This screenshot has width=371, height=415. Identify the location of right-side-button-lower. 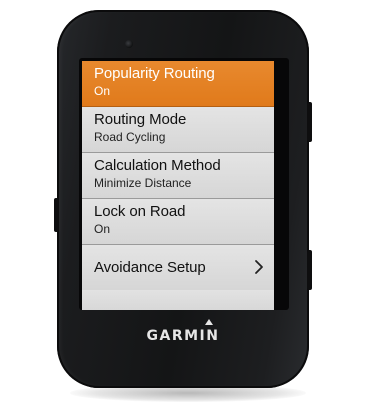
(309, 270).